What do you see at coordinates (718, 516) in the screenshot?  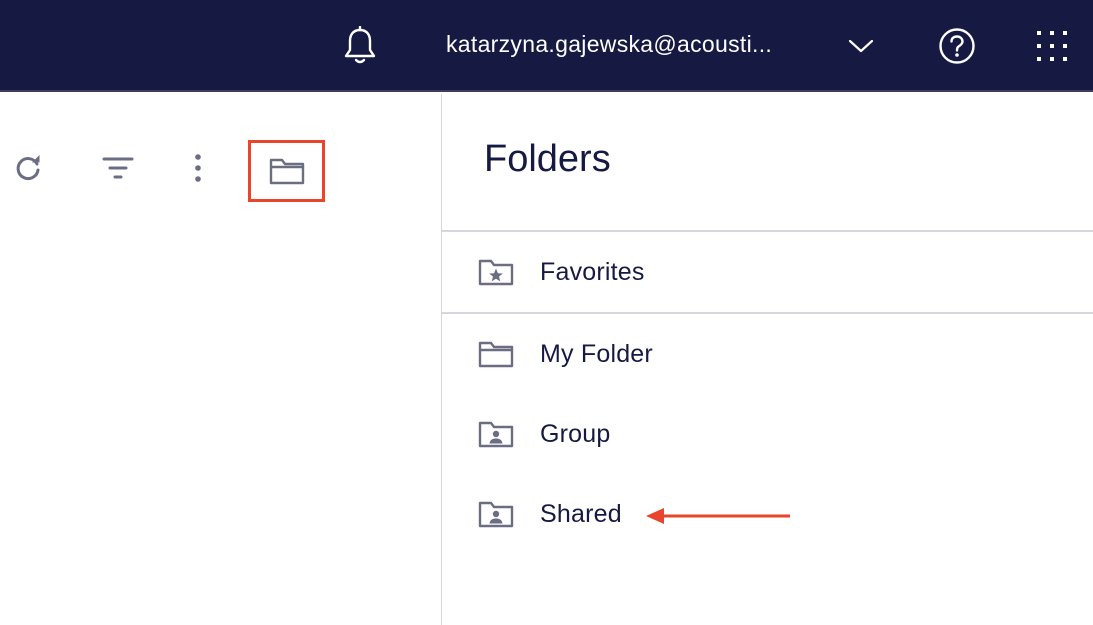 I see `annotation-arrow-icon` at bounding box center [718, 516].